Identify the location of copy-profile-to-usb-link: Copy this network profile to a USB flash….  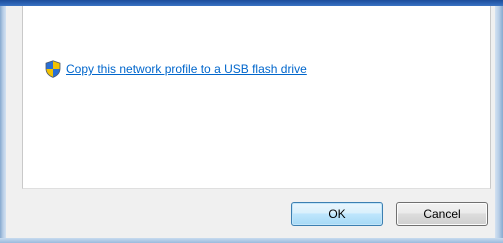
(176, 69).